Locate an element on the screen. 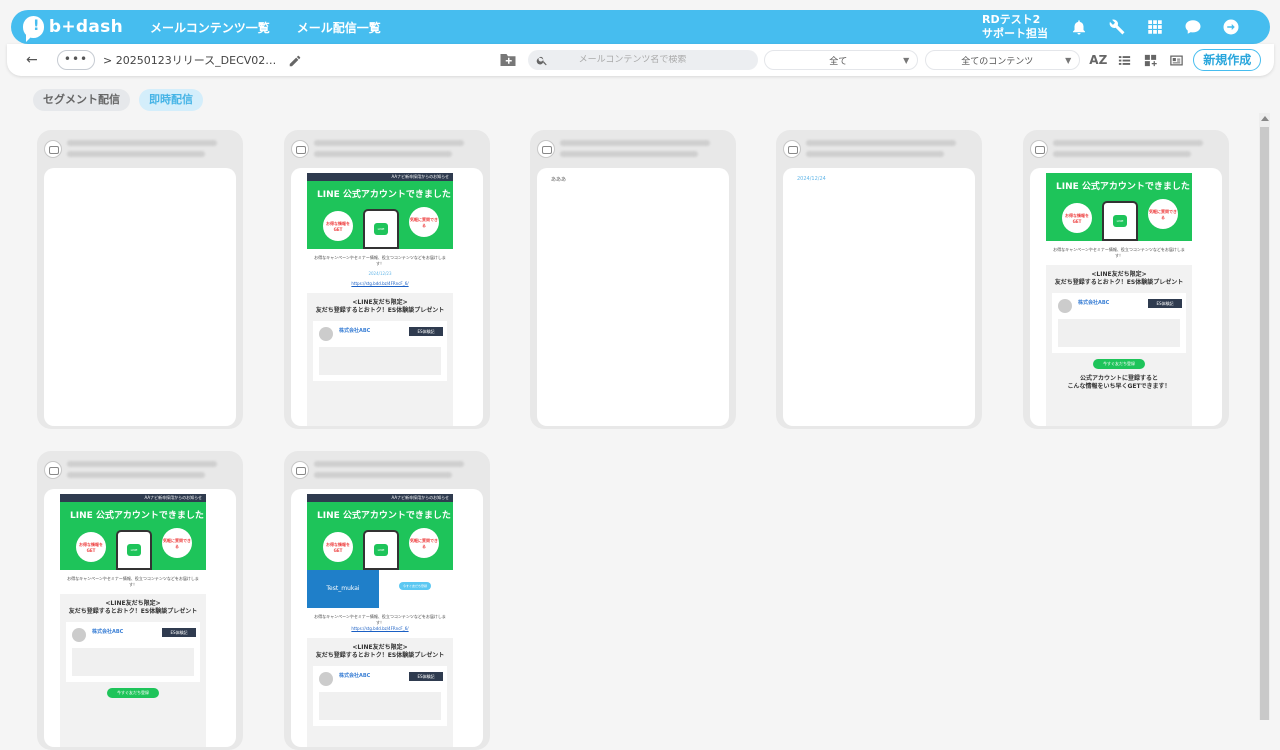 This screenshot has width=1280, height=750. company-card: 株式会社ABC ES体験記 is located at coordinates (380, 351).